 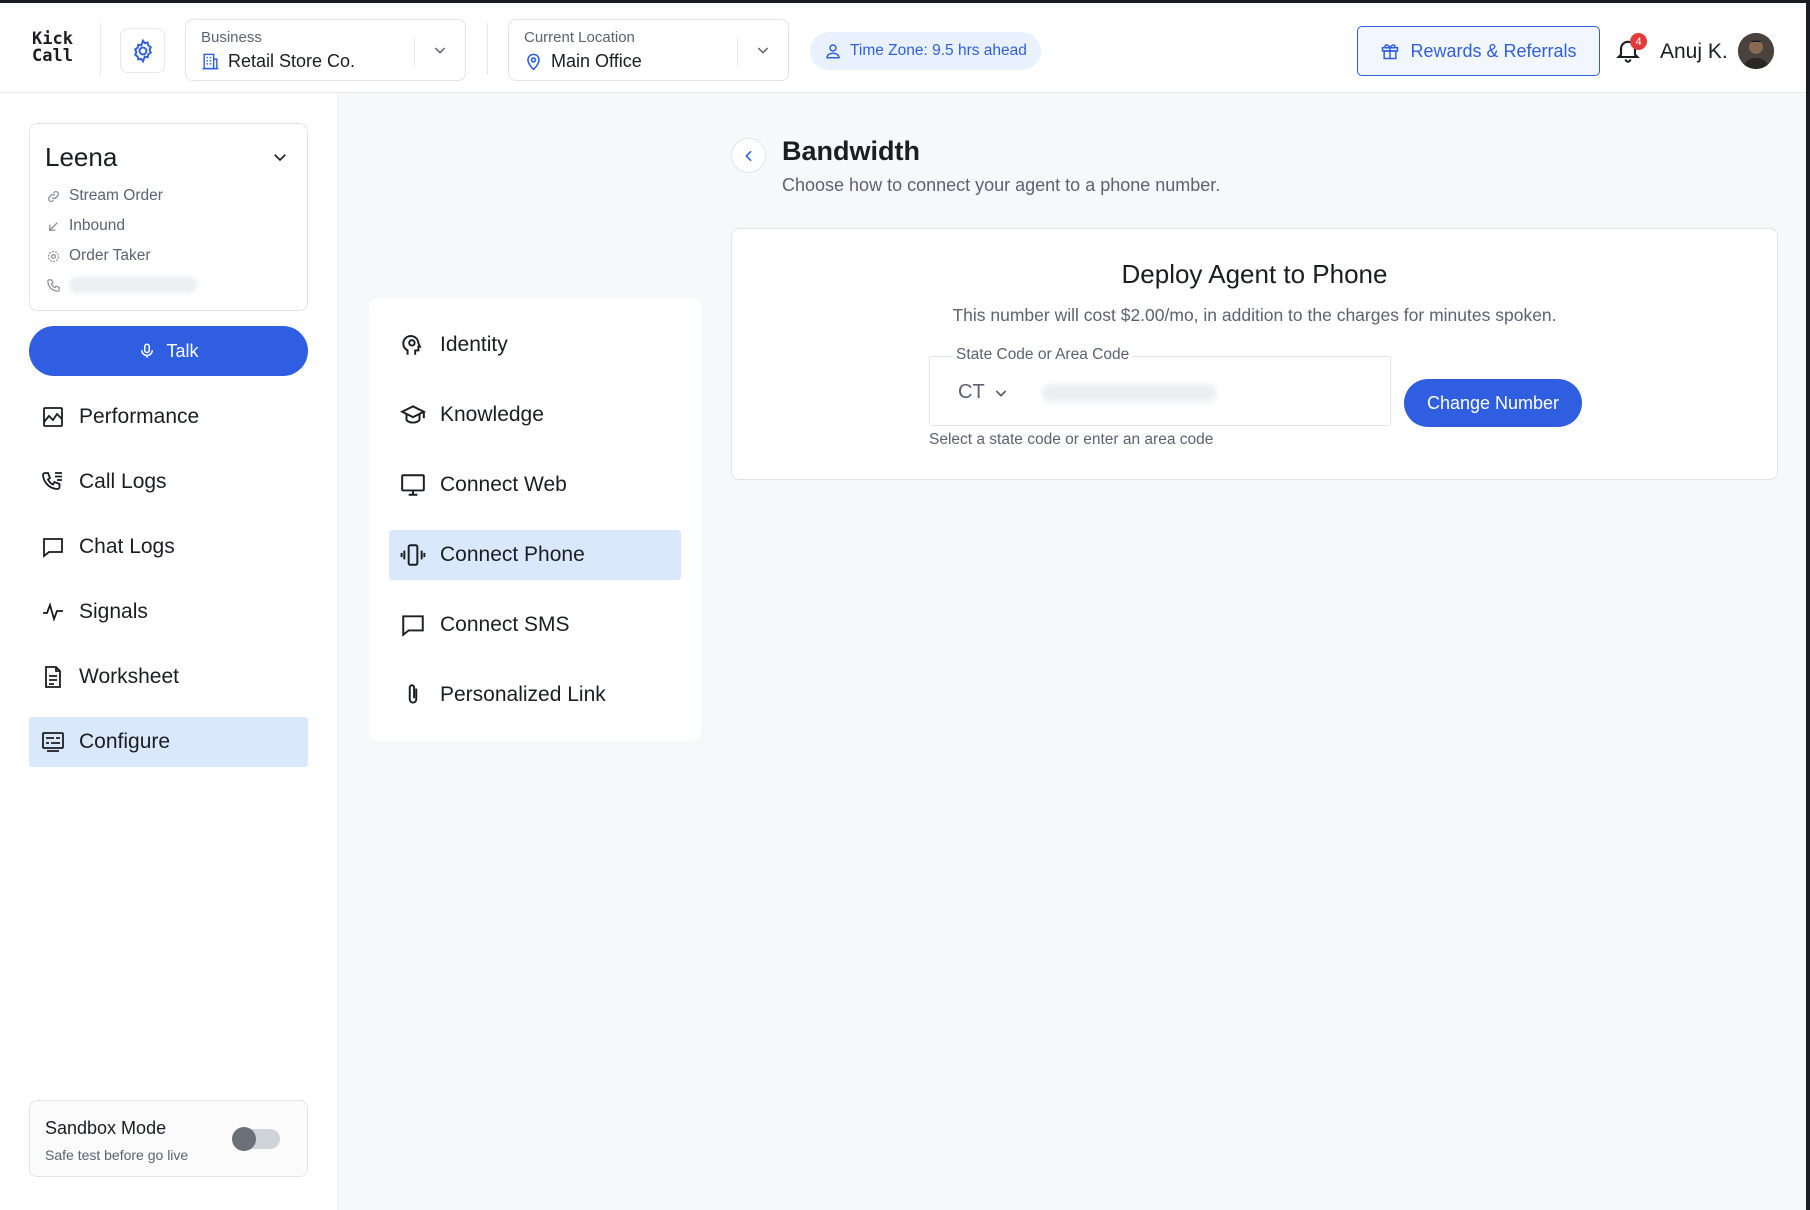 I want to click on agent-phone, so click(x=121, y=285).